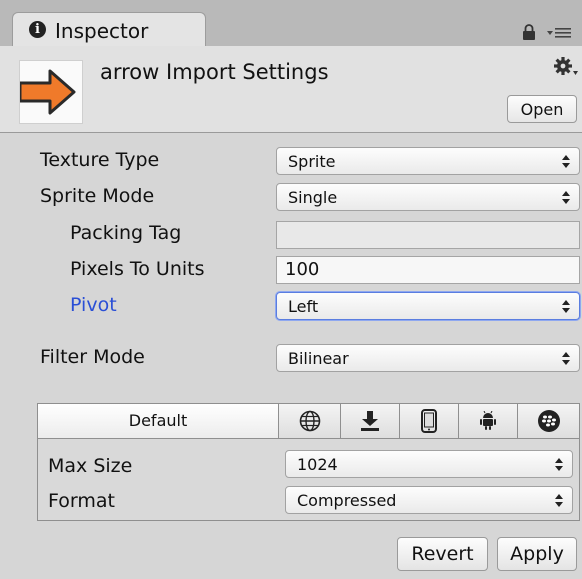  What do you see at coordinates (47, 92) in the screenshot?
I see `arrow-icon` at bounding box center [47, 92].